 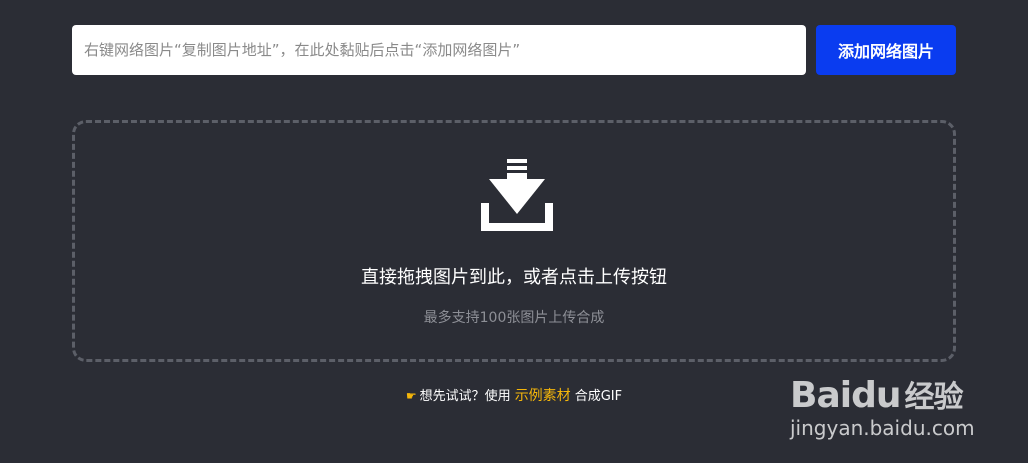 What do you see at coordinates (514, 318) in the screenshot?
I see `dropzone-subtitle: 最多支持100张图片上传合成` at bounding box center [514, 318].